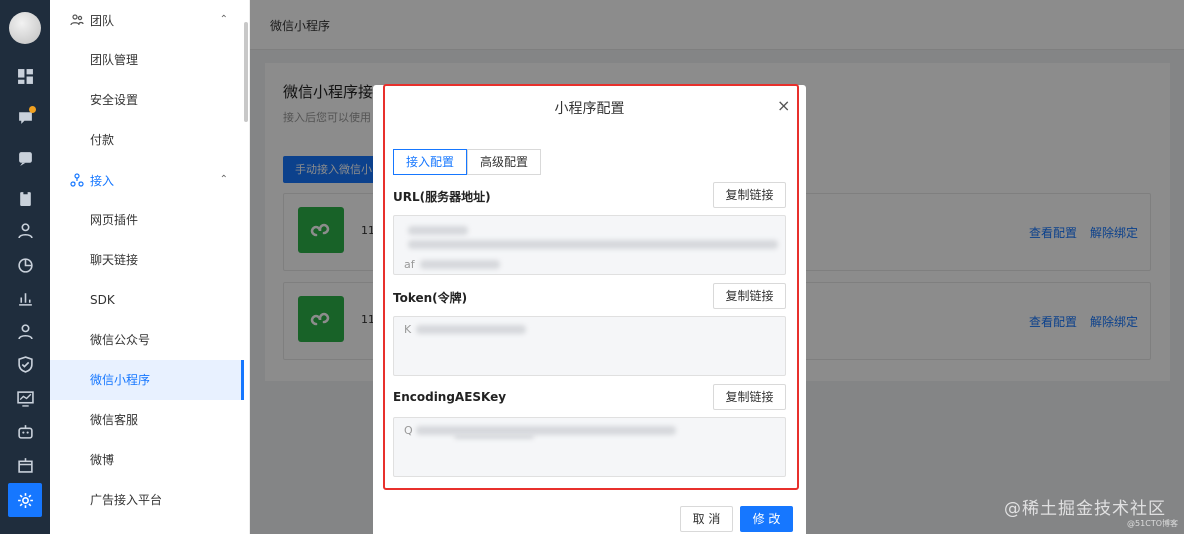 The height and width of the screenshot is (534, 1184). I want to click on app-rail, so click(25, 267).